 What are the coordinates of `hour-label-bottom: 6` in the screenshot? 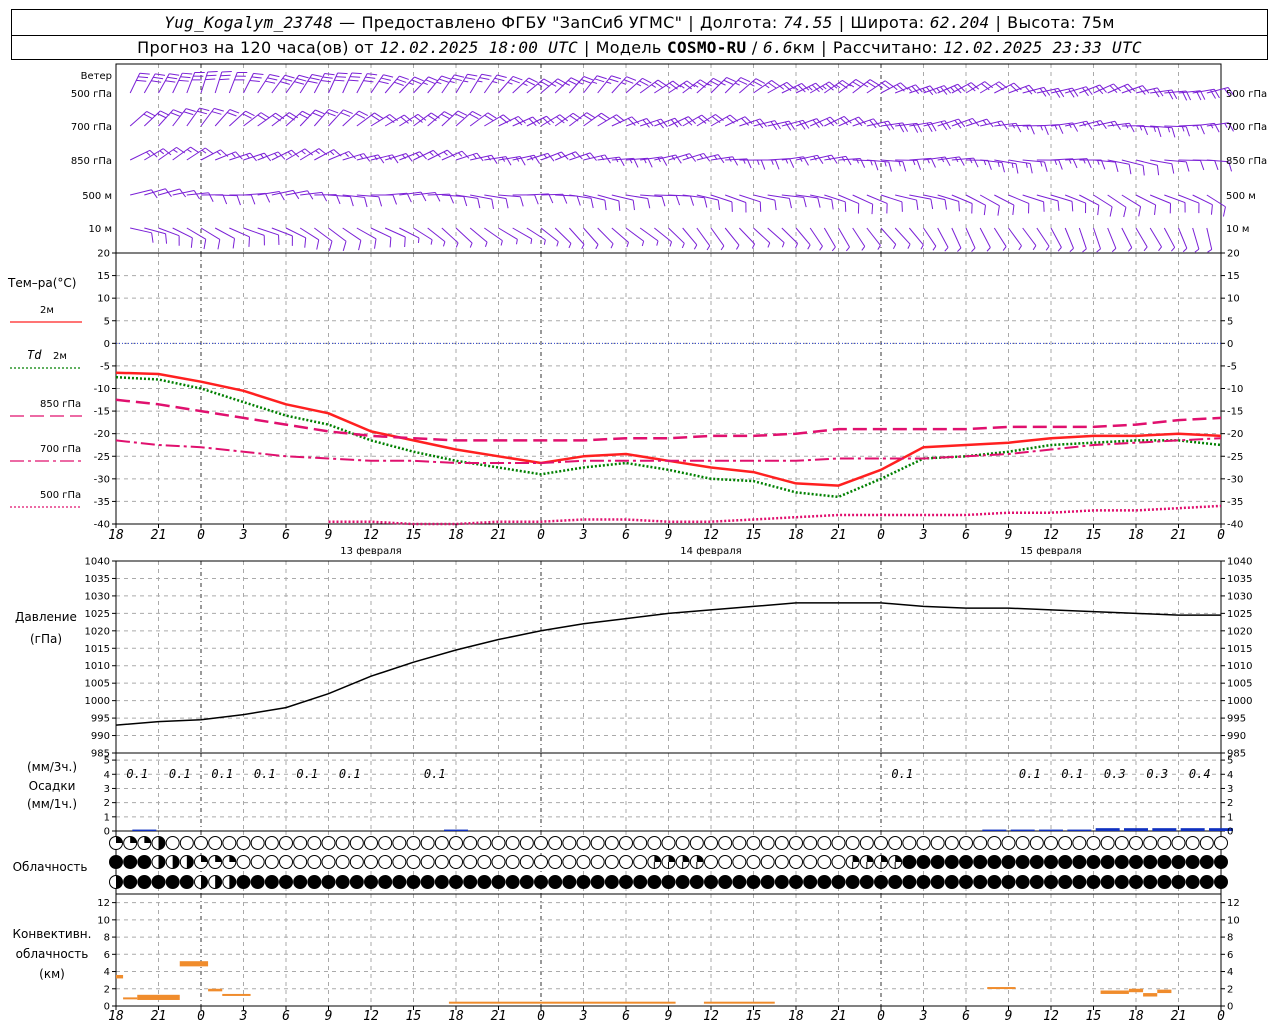 It's located at (286, 1016).